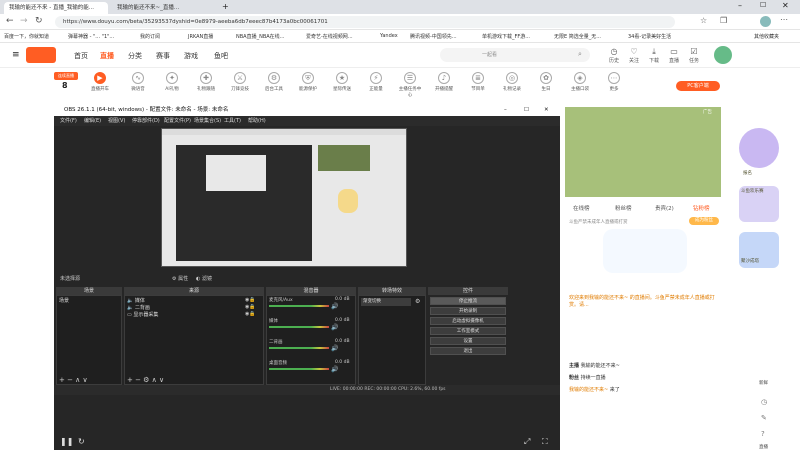 This screenshot has height=450, width=800. What do you see at coordinates (694, 55) in the screenshot?
I see `task-button: ☑ 任务` at bounding box center [694, 55].